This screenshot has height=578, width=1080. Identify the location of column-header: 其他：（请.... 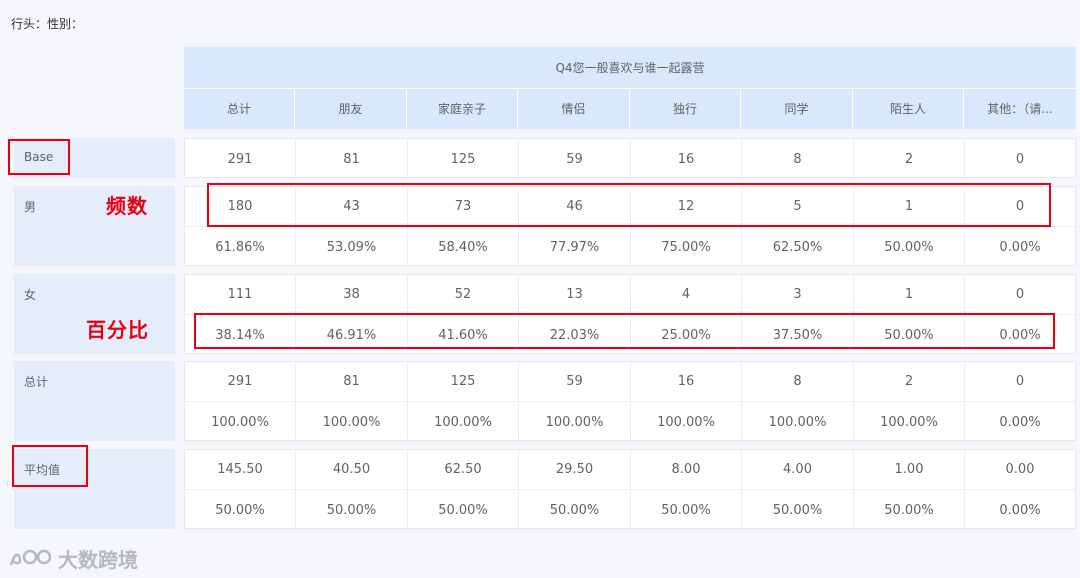
(1020, 109).